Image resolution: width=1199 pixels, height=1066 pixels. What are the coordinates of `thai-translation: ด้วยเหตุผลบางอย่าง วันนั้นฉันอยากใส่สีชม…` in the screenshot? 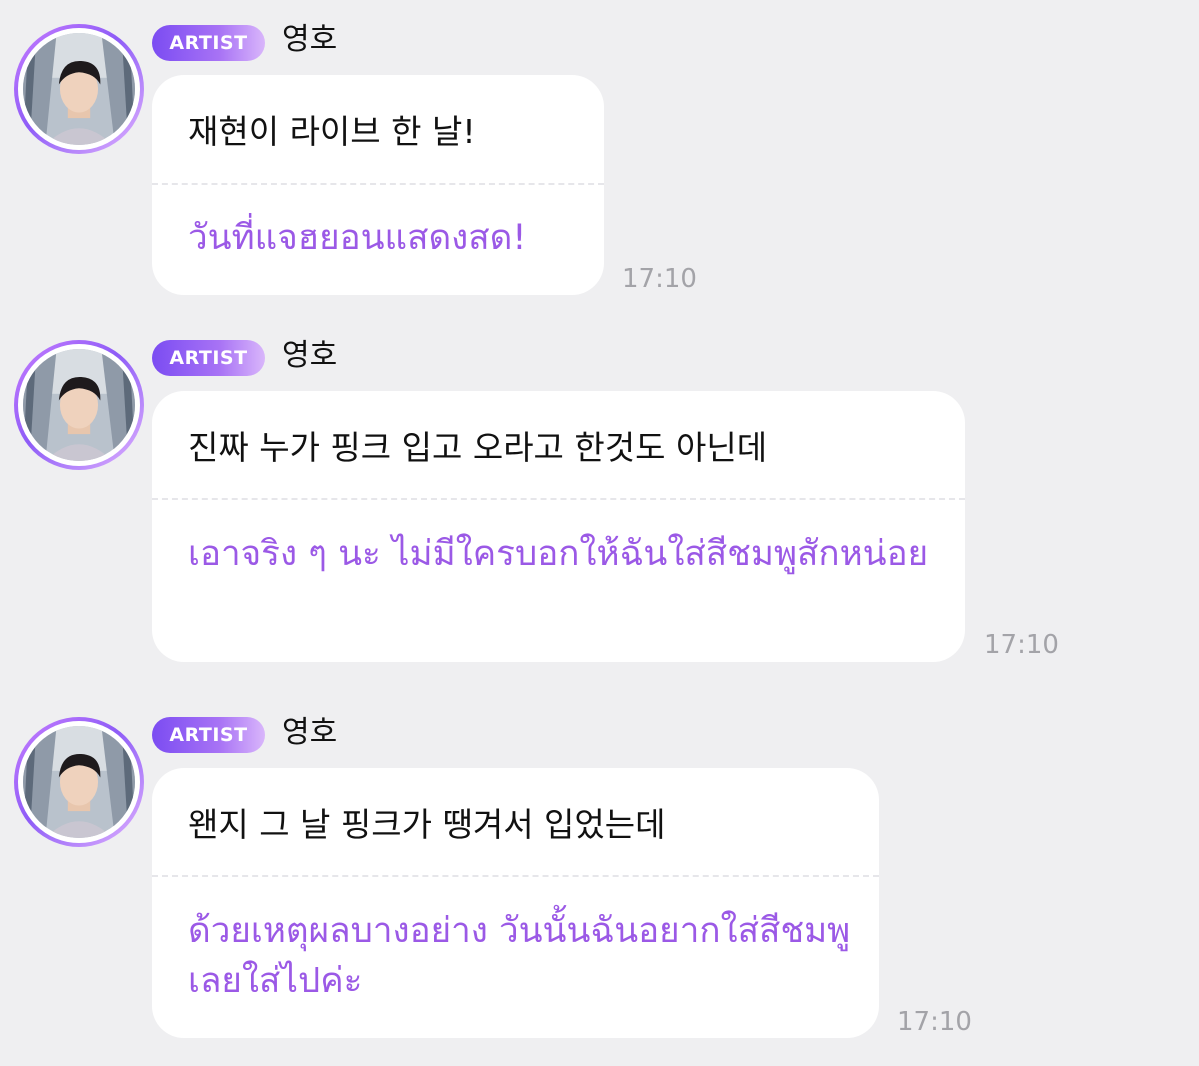 It's located at (519, 956).